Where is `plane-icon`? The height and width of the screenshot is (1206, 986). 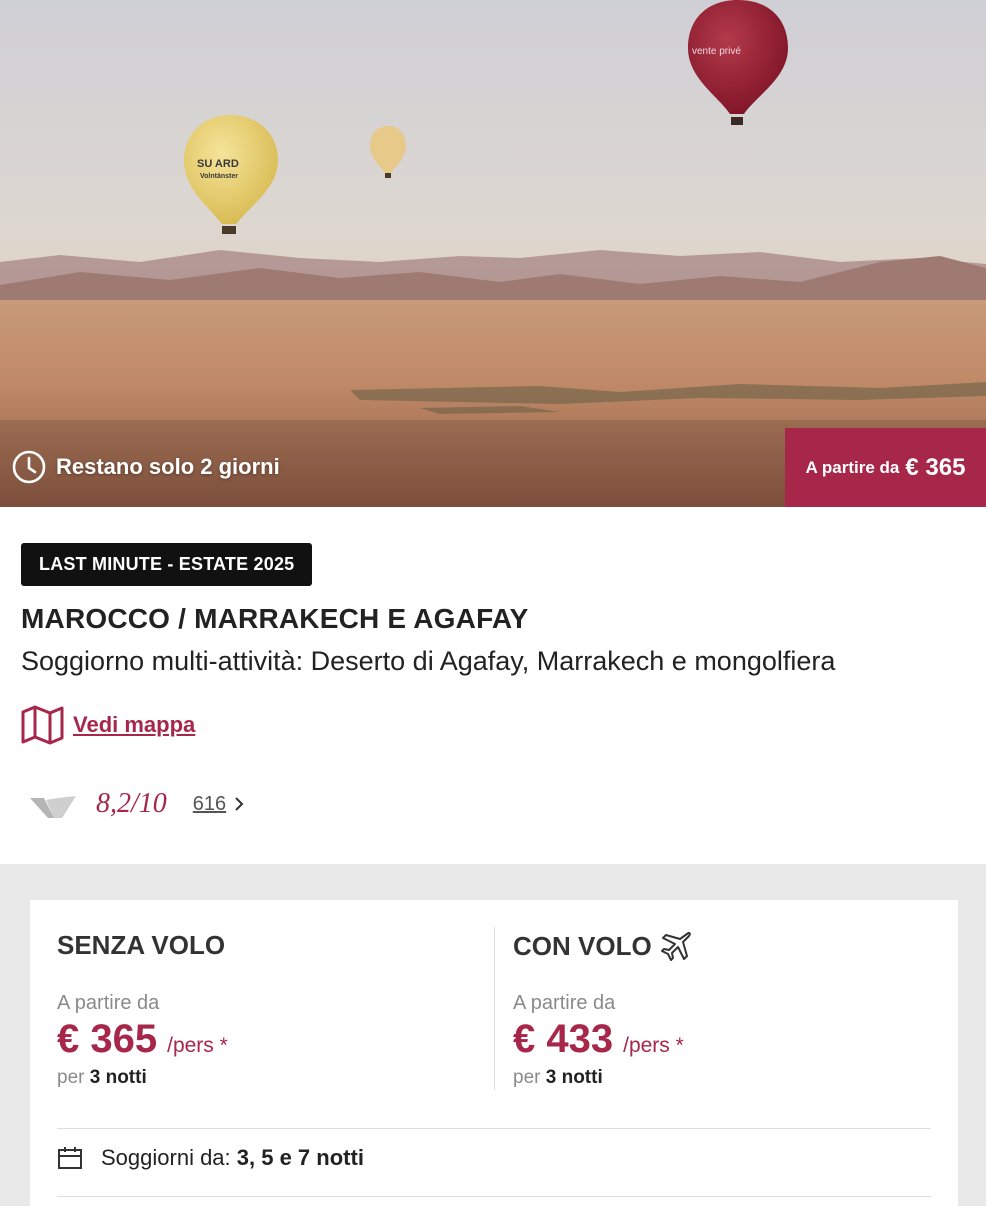 plane-icon is located at coordinates (675, 946).